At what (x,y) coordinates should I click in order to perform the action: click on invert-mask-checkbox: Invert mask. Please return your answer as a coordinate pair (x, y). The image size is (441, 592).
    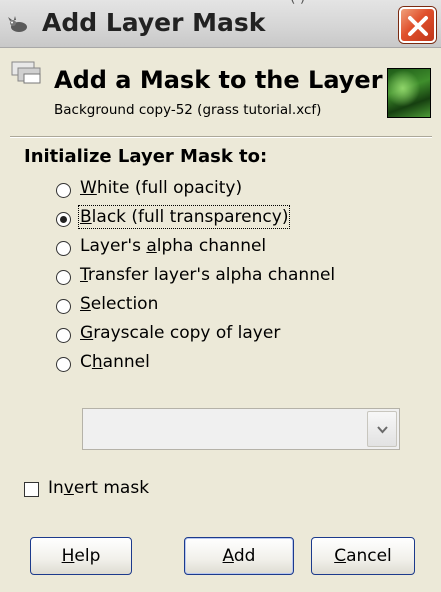
    Looking at the image, I should click on (124, 491).